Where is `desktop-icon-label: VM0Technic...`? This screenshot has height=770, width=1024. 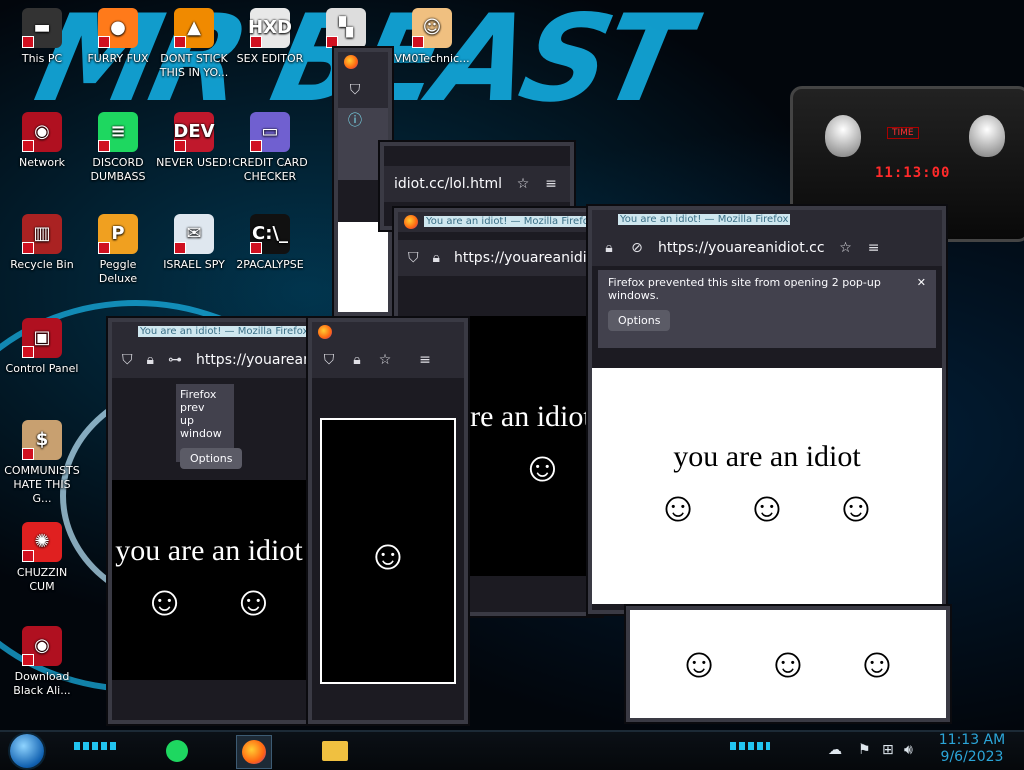 desktop-icon-label: VM0Technic... is located at coordinates (432, 58).